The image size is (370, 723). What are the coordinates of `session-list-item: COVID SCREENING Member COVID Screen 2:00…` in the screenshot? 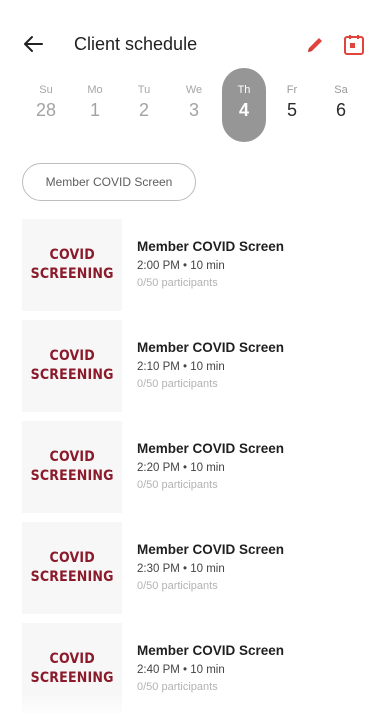 It's located at (187, 265).